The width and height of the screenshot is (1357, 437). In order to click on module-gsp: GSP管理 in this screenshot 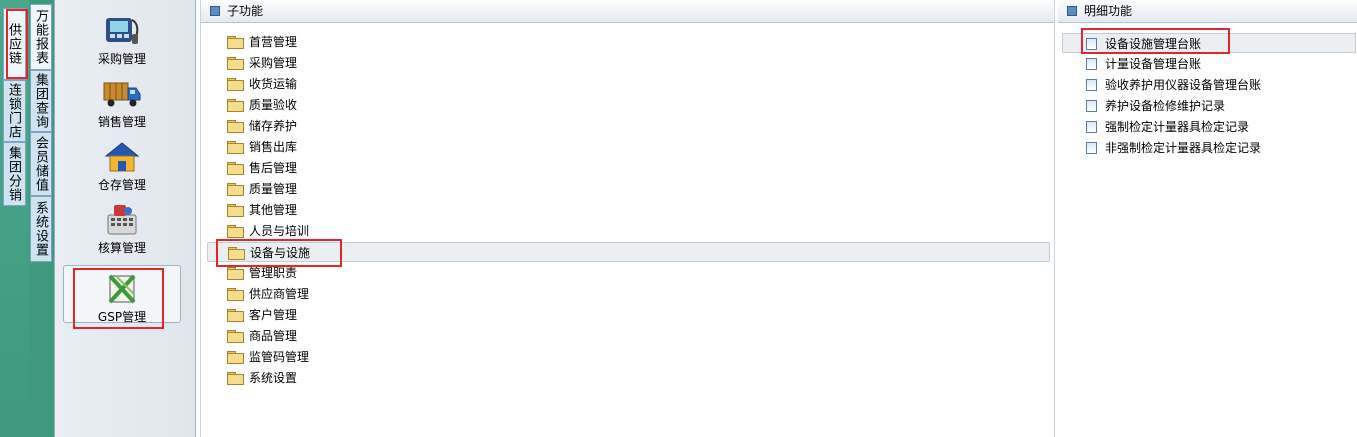, I will do `click(122, 294)`.